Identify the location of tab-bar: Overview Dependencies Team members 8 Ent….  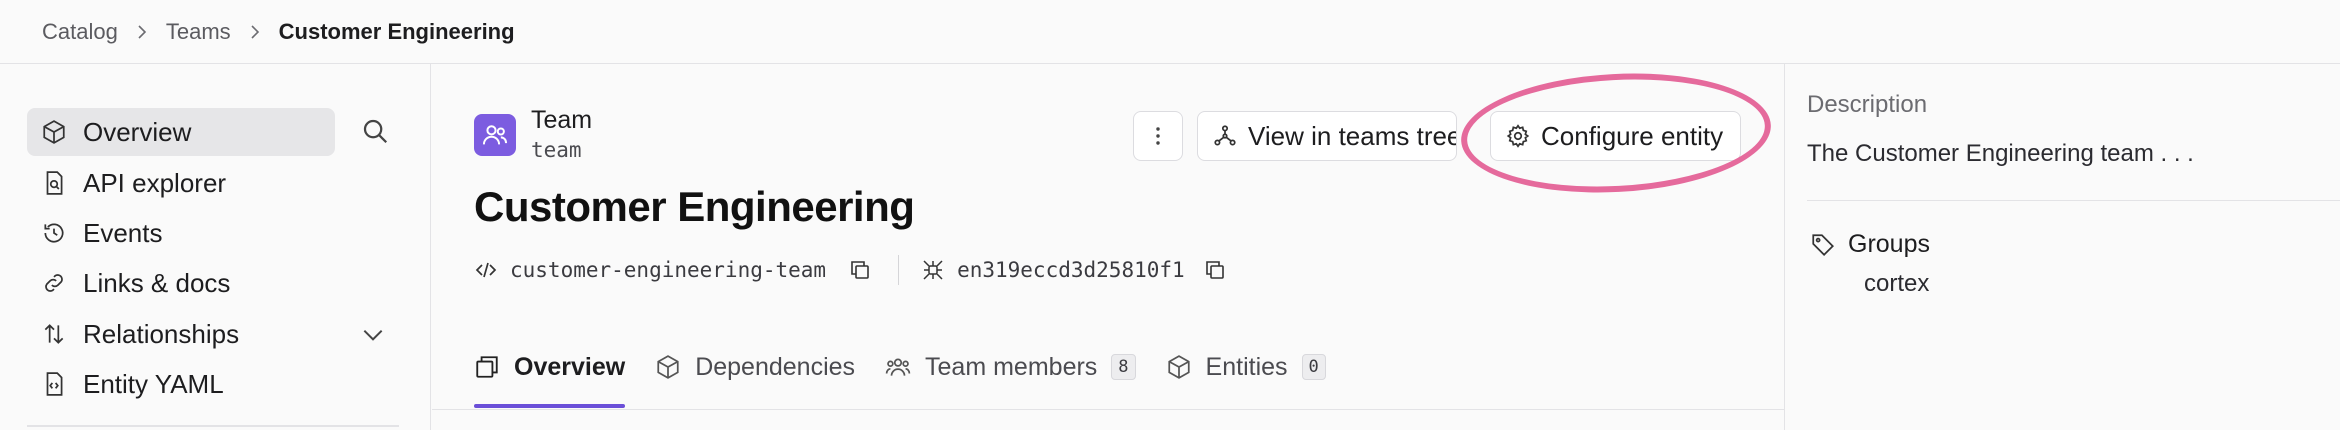
(915, 377).